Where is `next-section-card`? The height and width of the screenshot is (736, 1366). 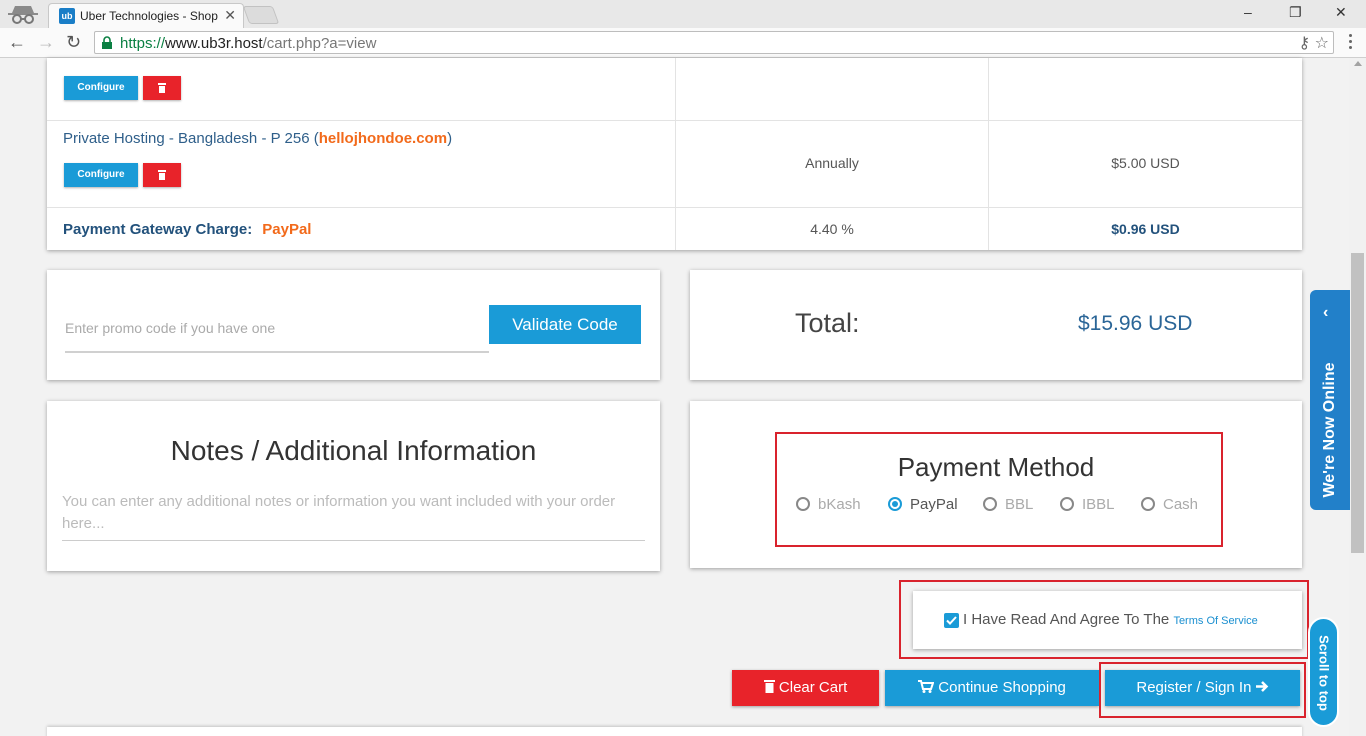 next-section-card is located at coordinates (674, 731).